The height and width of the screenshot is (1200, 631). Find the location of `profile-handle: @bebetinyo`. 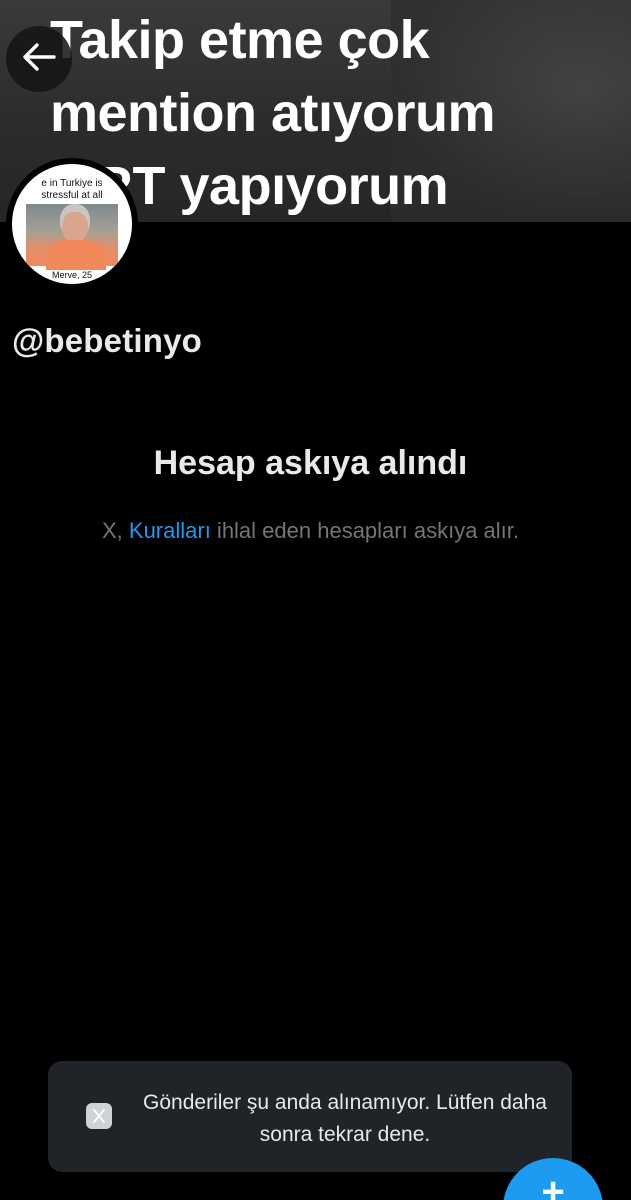

profile-handle: @bebetinyo is located at coordinates (107, 340).